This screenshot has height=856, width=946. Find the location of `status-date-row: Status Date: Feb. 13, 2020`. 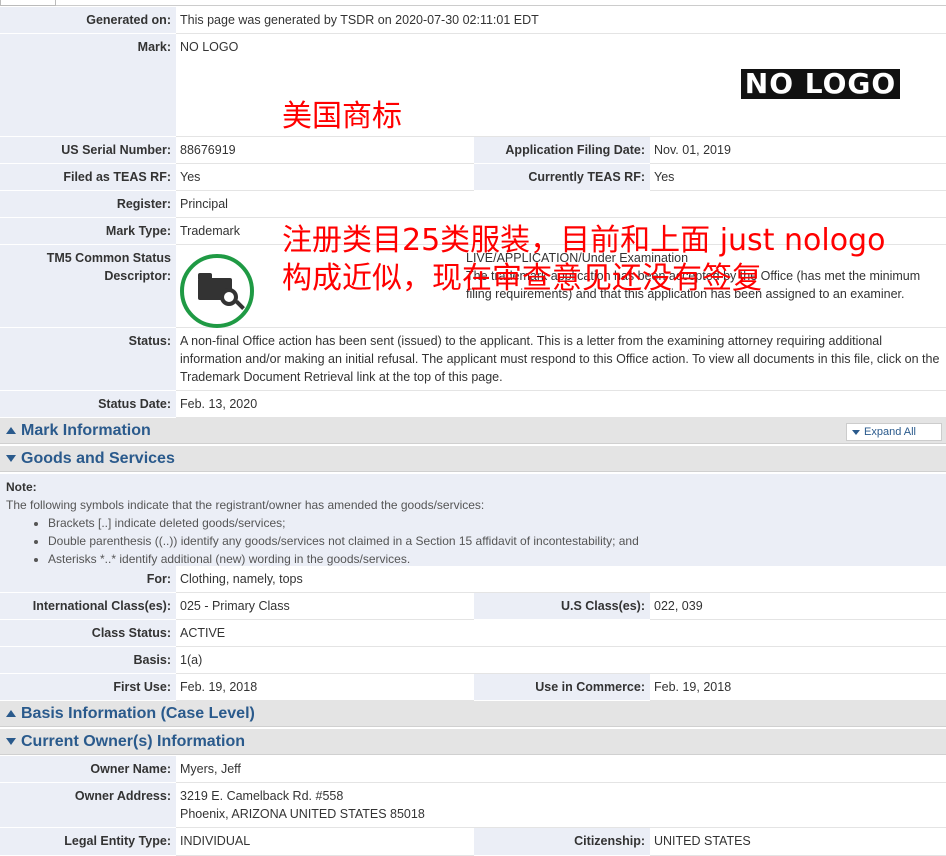

status-date-row: Status Date: Feb. 13, 2020 is located at coordinates (473, 404).